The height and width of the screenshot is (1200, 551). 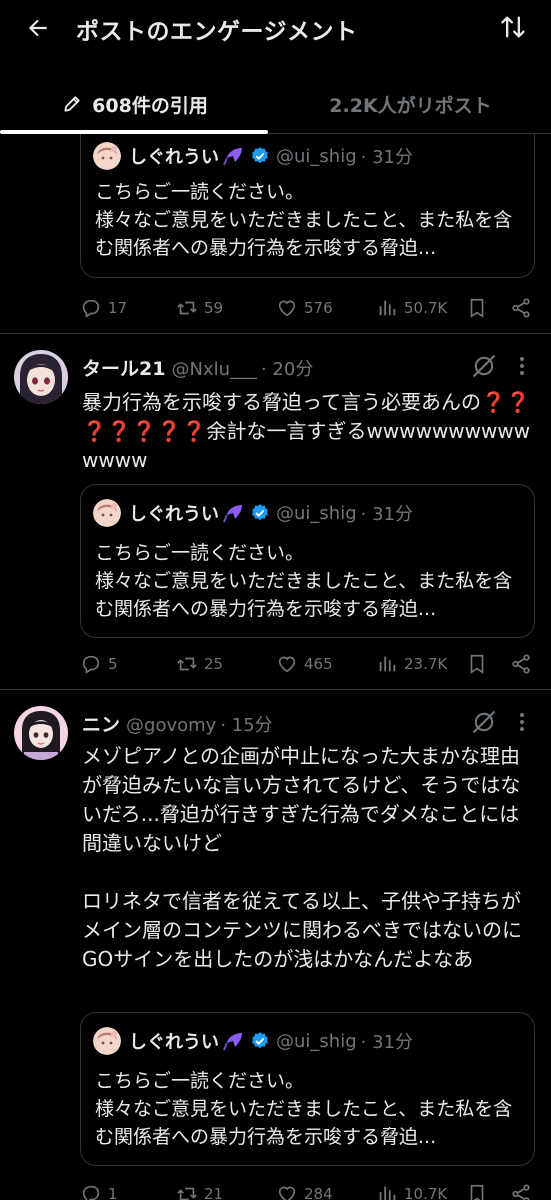 I want to click on like-button: 284, so click(x=304, y=1190).